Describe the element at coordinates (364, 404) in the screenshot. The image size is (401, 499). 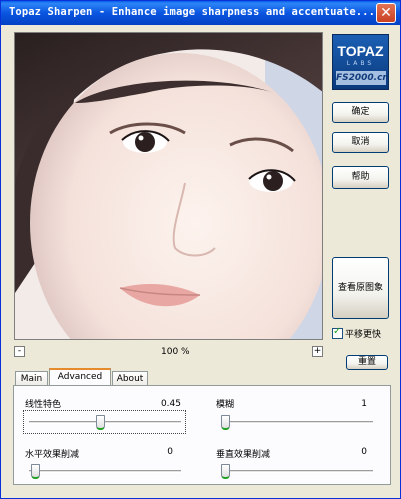
I see `blur-value: 1` at that location.